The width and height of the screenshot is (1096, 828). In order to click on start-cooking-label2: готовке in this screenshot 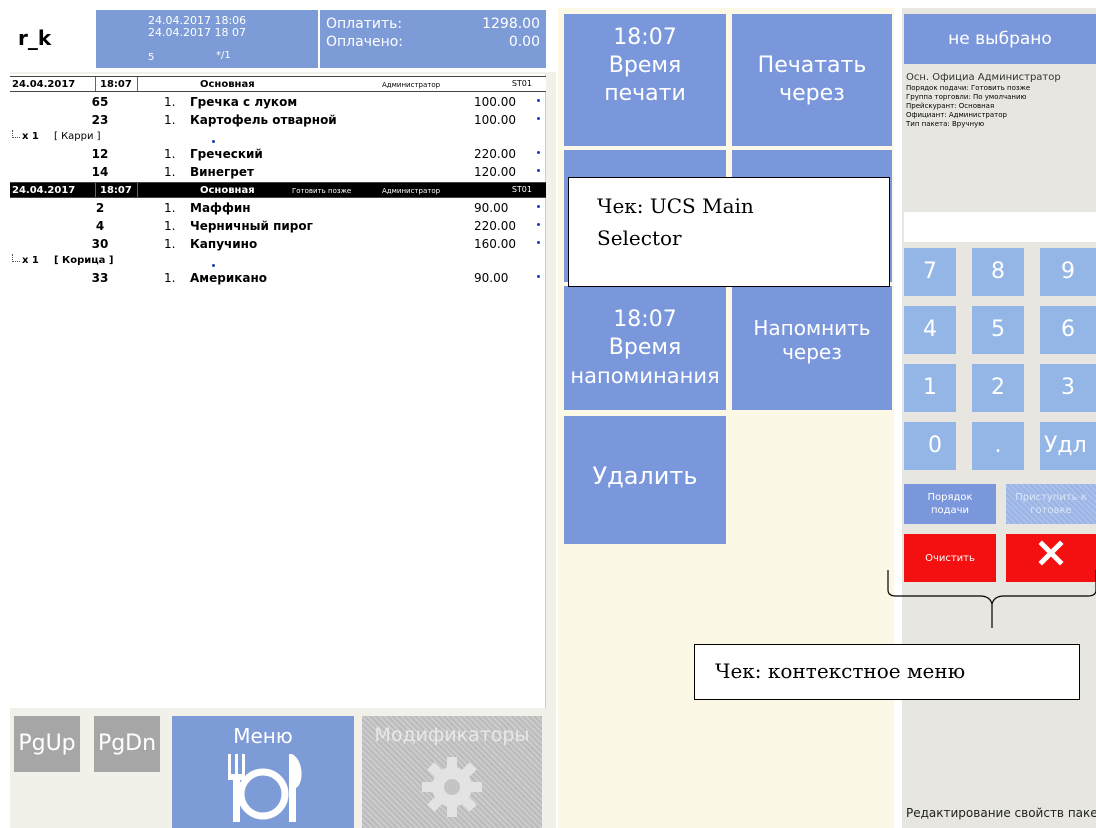, I will do `click(1051, 510)`.